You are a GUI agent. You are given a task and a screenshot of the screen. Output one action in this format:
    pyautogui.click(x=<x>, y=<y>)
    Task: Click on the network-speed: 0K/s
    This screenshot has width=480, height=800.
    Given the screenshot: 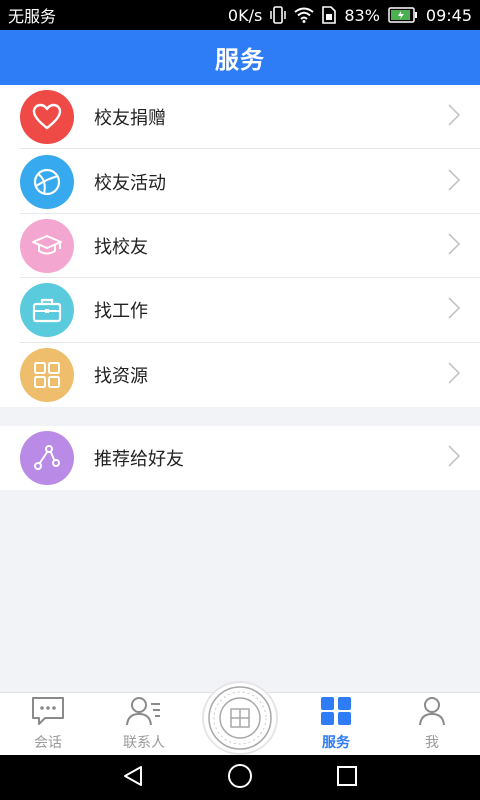 What is the action you would take?
    pyautogui.click(x=245, y=15)
    